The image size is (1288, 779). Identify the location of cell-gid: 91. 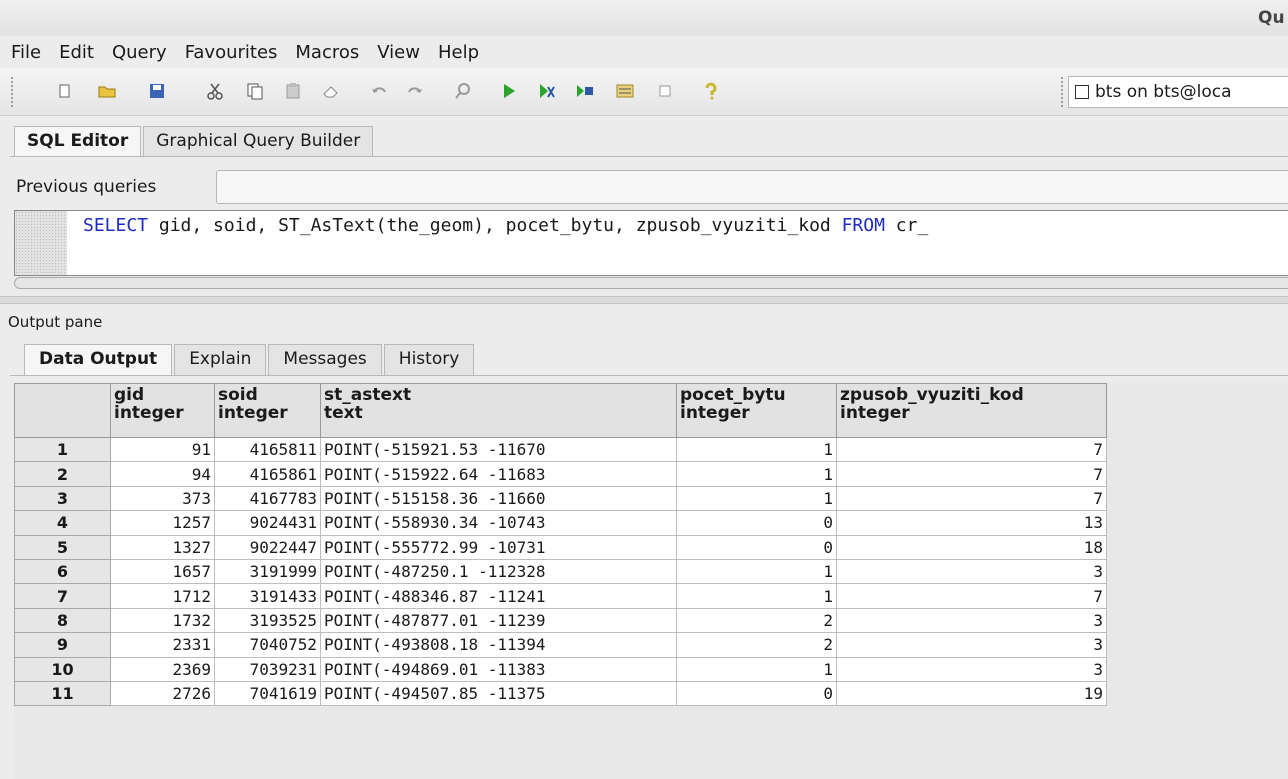
(162, 449).